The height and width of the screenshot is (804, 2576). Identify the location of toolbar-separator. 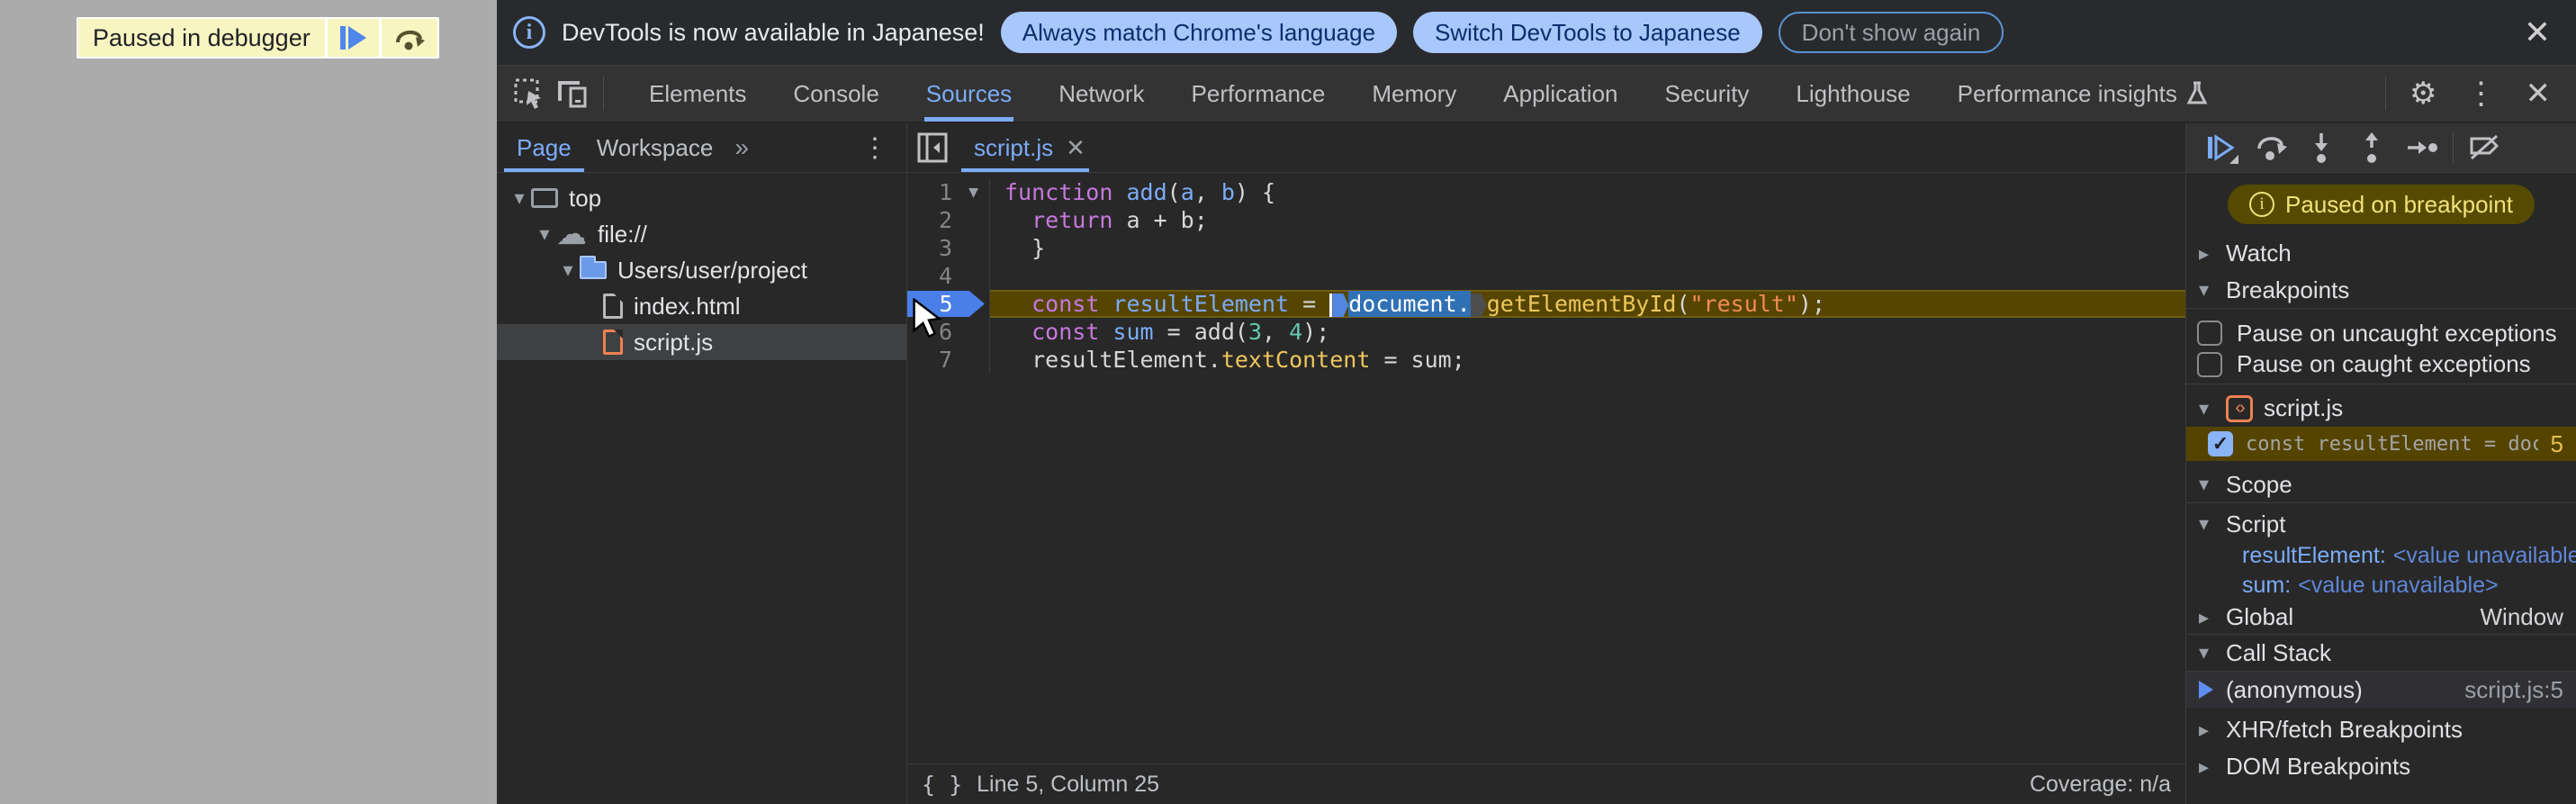
(2453, 147).